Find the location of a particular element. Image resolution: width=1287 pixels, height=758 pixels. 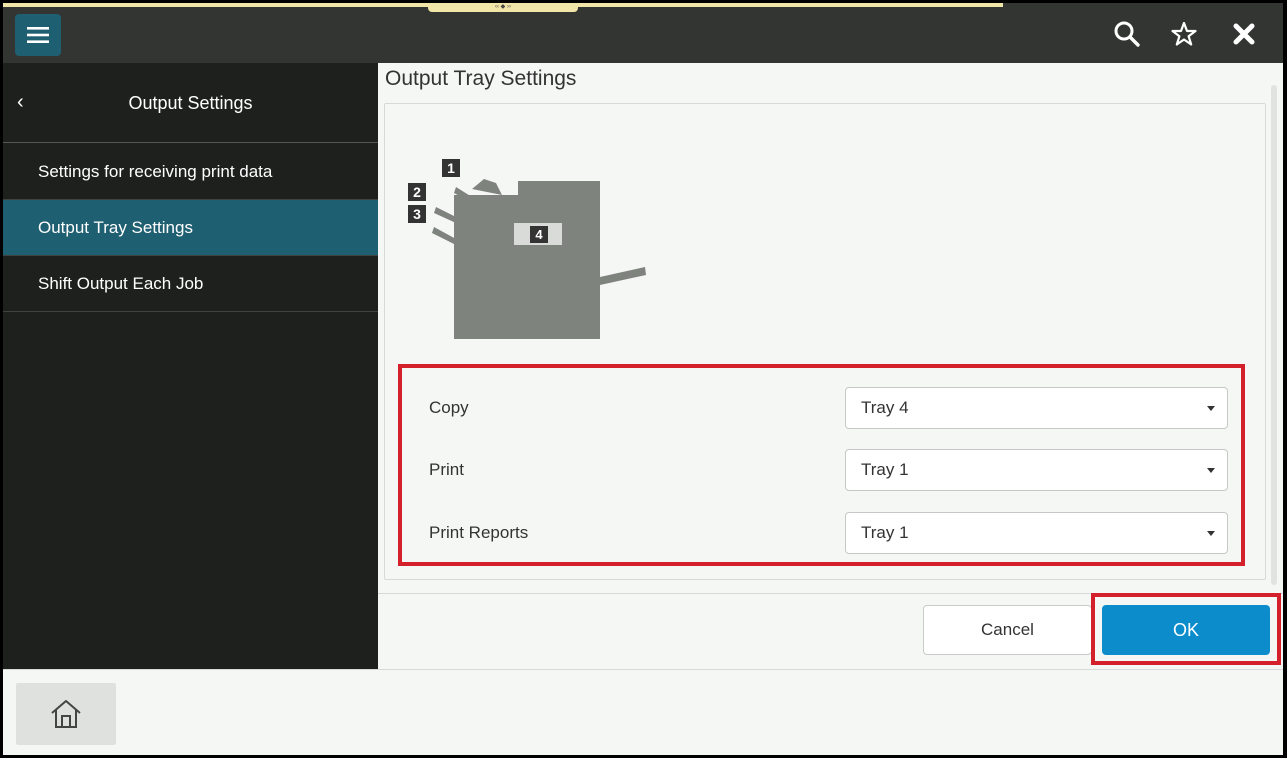

close-button is located at coordinates (1244, 34).